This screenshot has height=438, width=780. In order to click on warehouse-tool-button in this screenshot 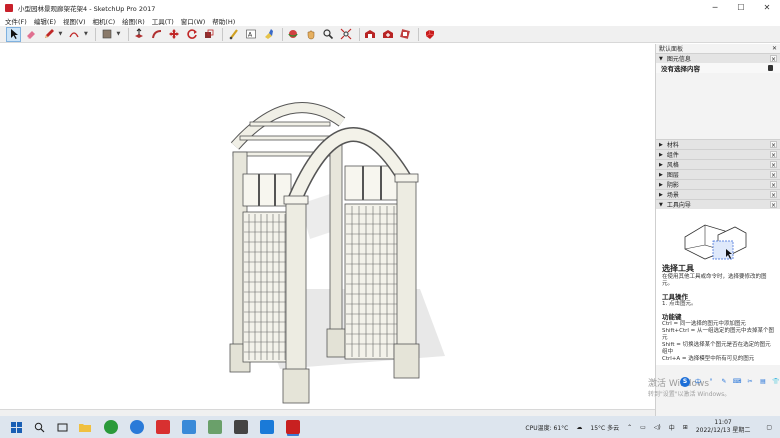, I will do `click(370, 34)`.